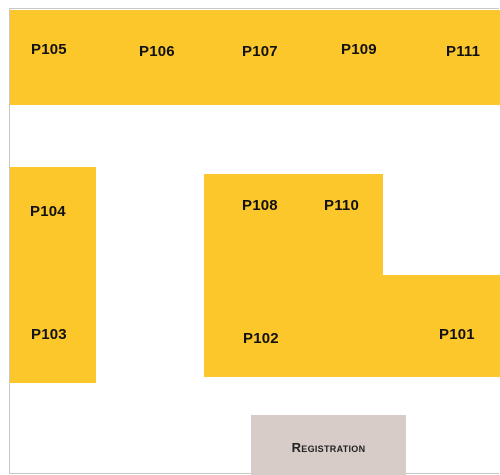  I want to click on booth-p104: P104, so click(48, 211).